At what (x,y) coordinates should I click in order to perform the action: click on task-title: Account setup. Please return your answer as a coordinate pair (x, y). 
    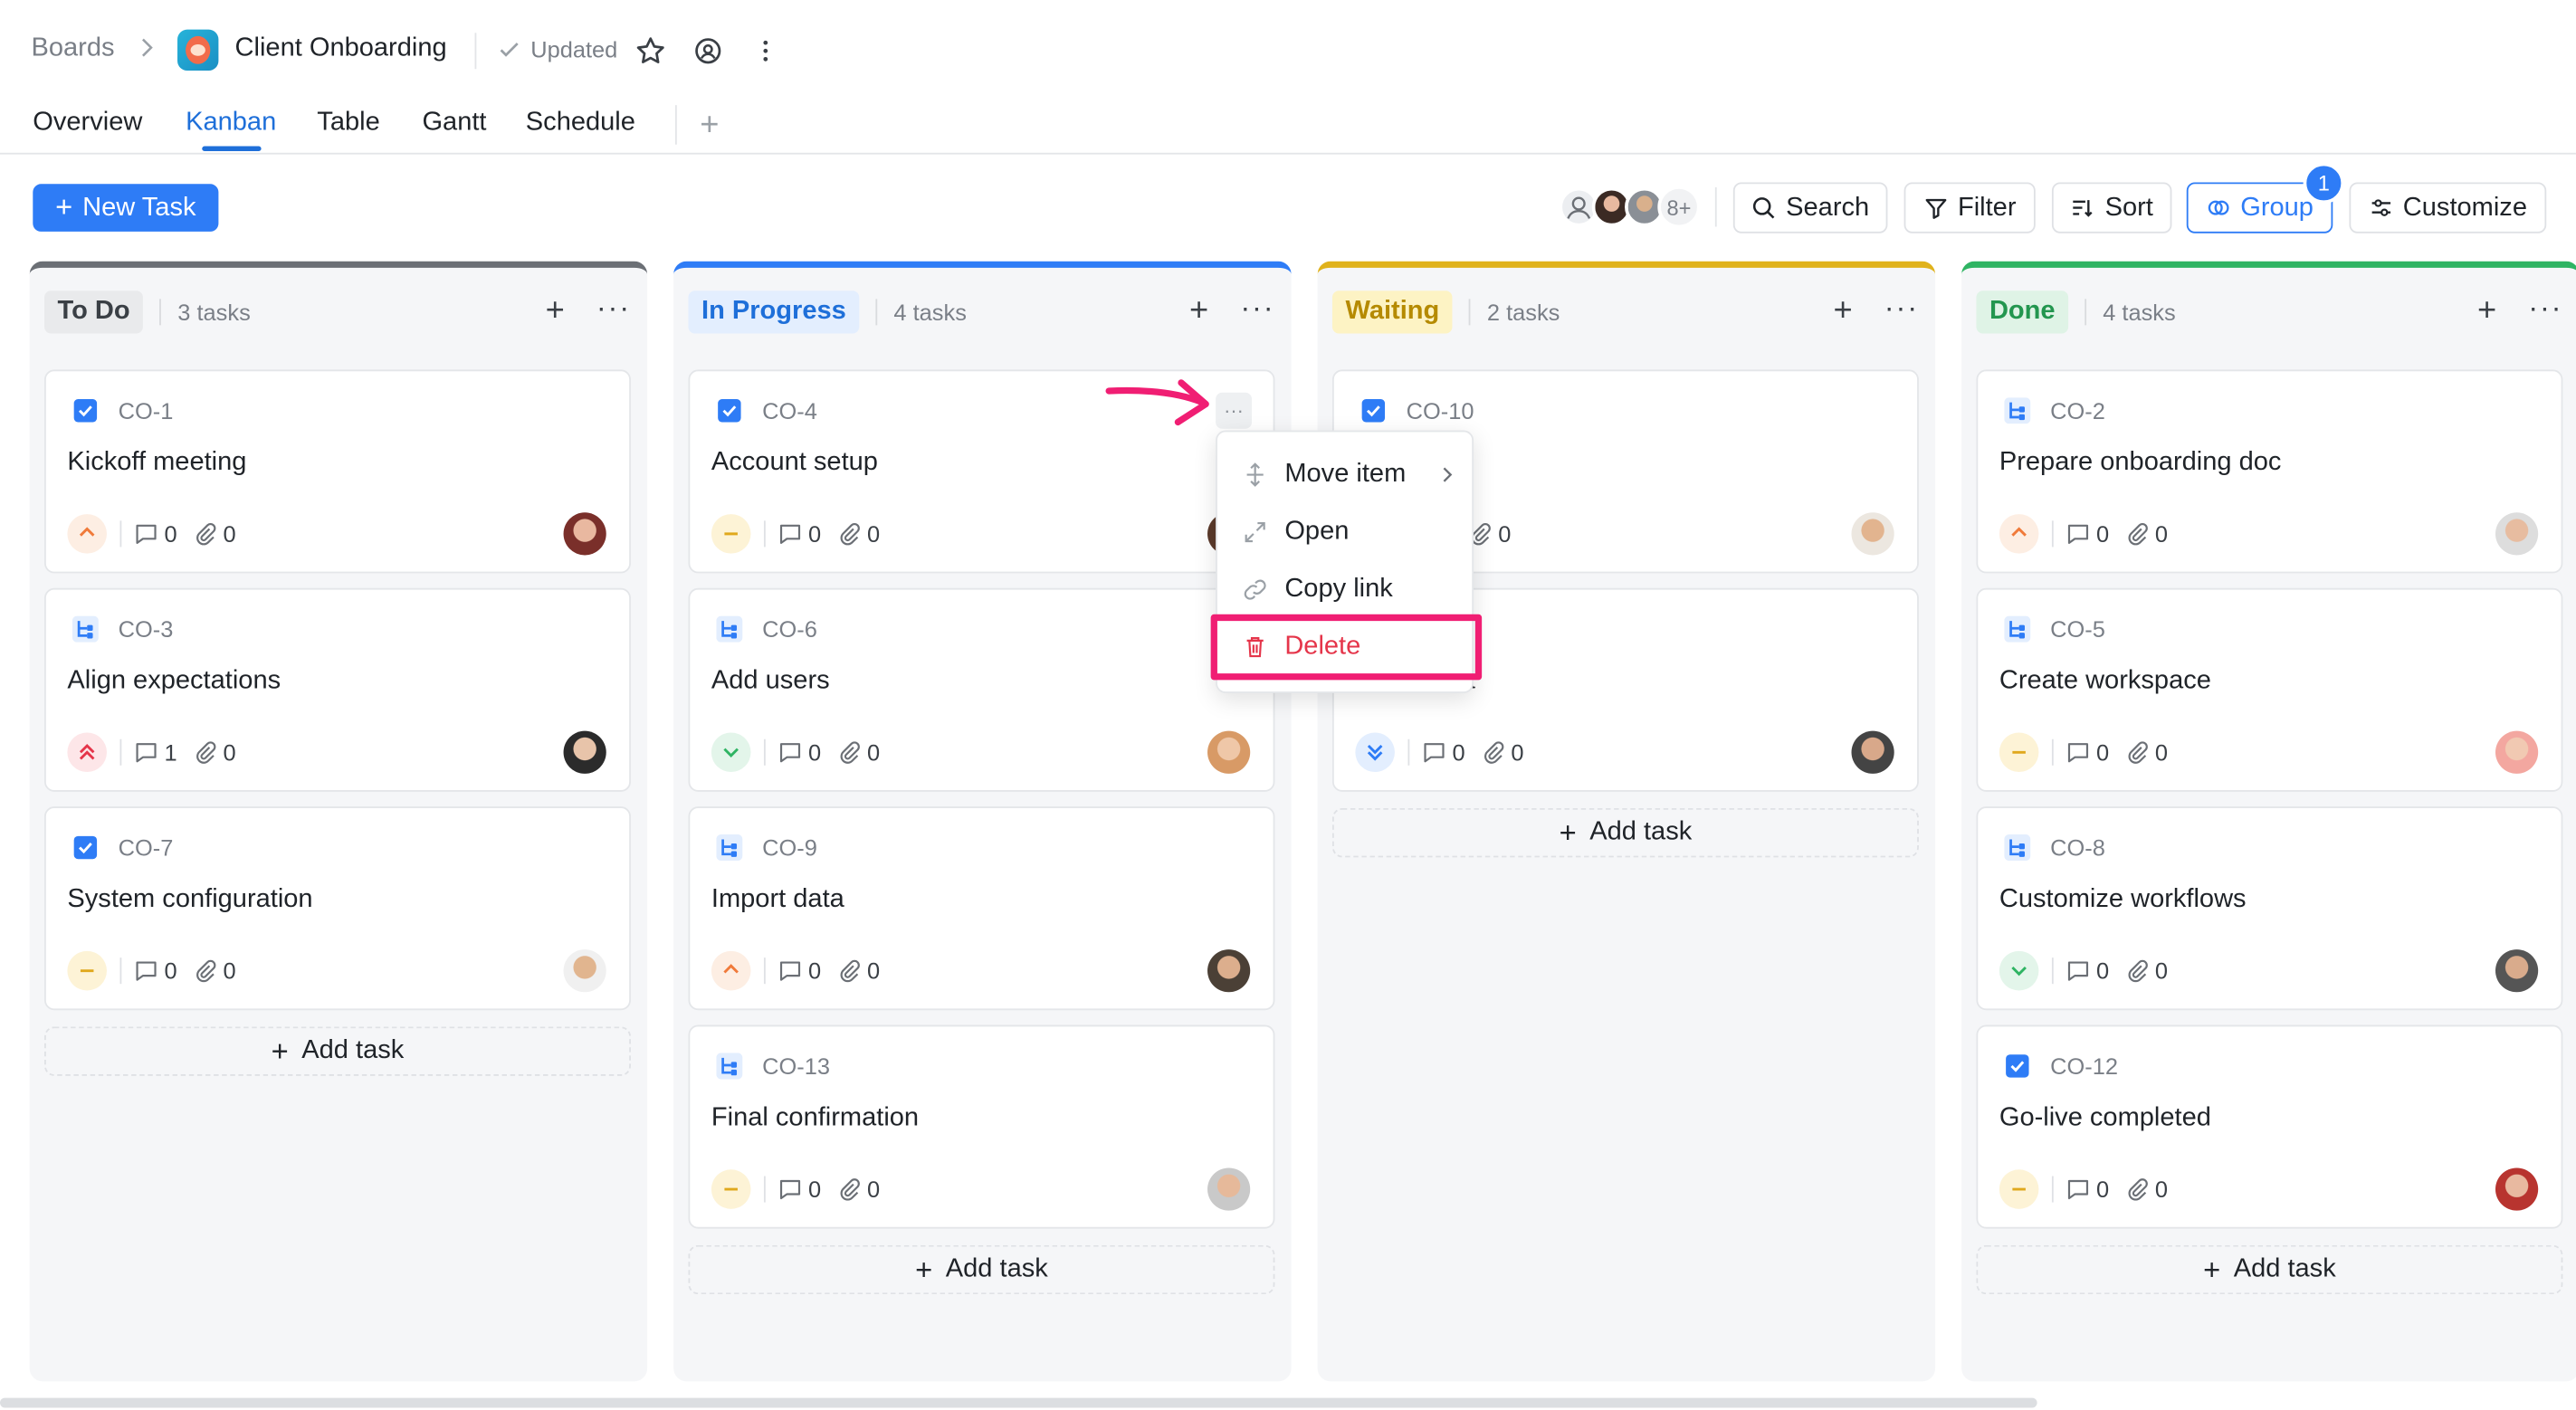
    Looking at the image, I should click on (795, 463).